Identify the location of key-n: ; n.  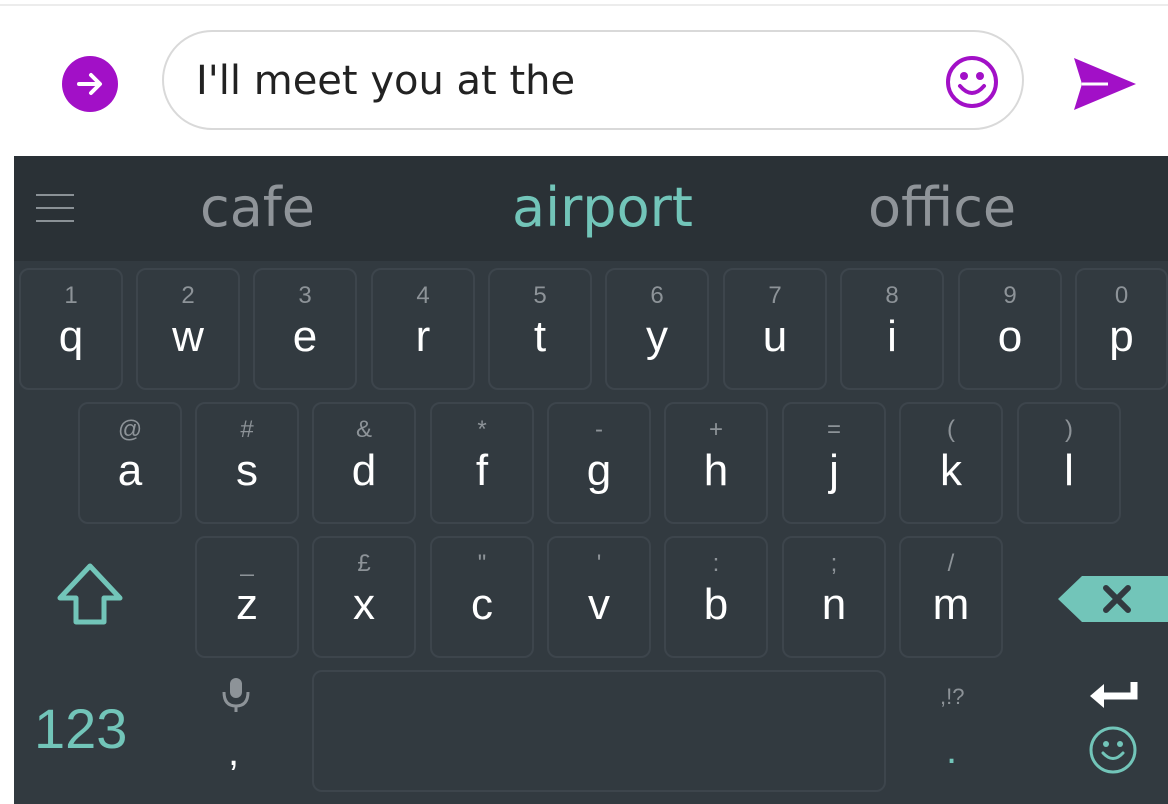
(834, 597).